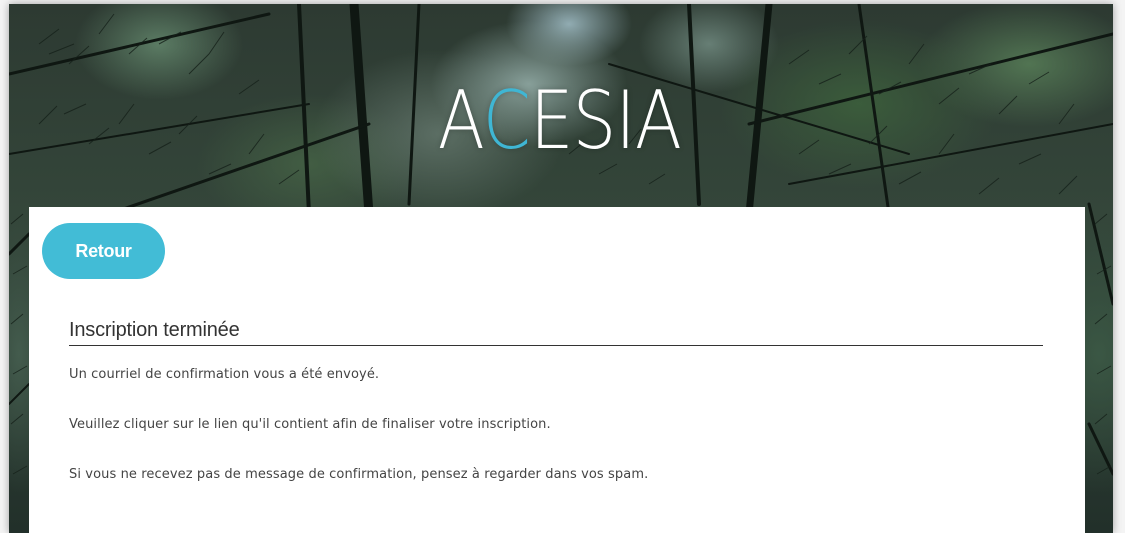 The width and height of the screenshot is (1125, 533). Describe the element at coordinates (559, 120) in the screenshot. I see `acesia-logo: ACESIA` at that location.